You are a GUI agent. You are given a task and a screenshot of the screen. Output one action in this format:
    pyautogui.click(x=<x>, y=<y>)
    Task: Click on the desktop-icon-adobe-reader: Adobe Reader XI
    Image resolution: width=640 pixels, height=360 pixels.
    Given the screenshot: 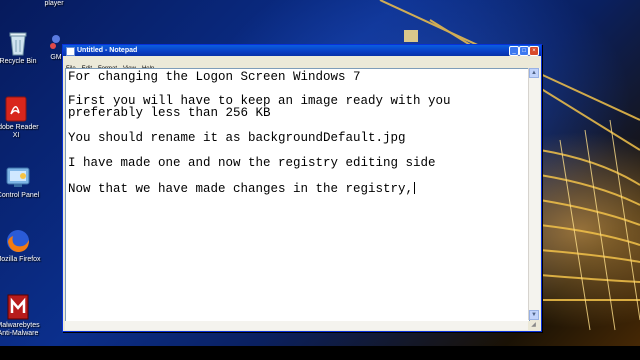 What is the action you would take?
    pyautogui.click(x=21, y=118)
    